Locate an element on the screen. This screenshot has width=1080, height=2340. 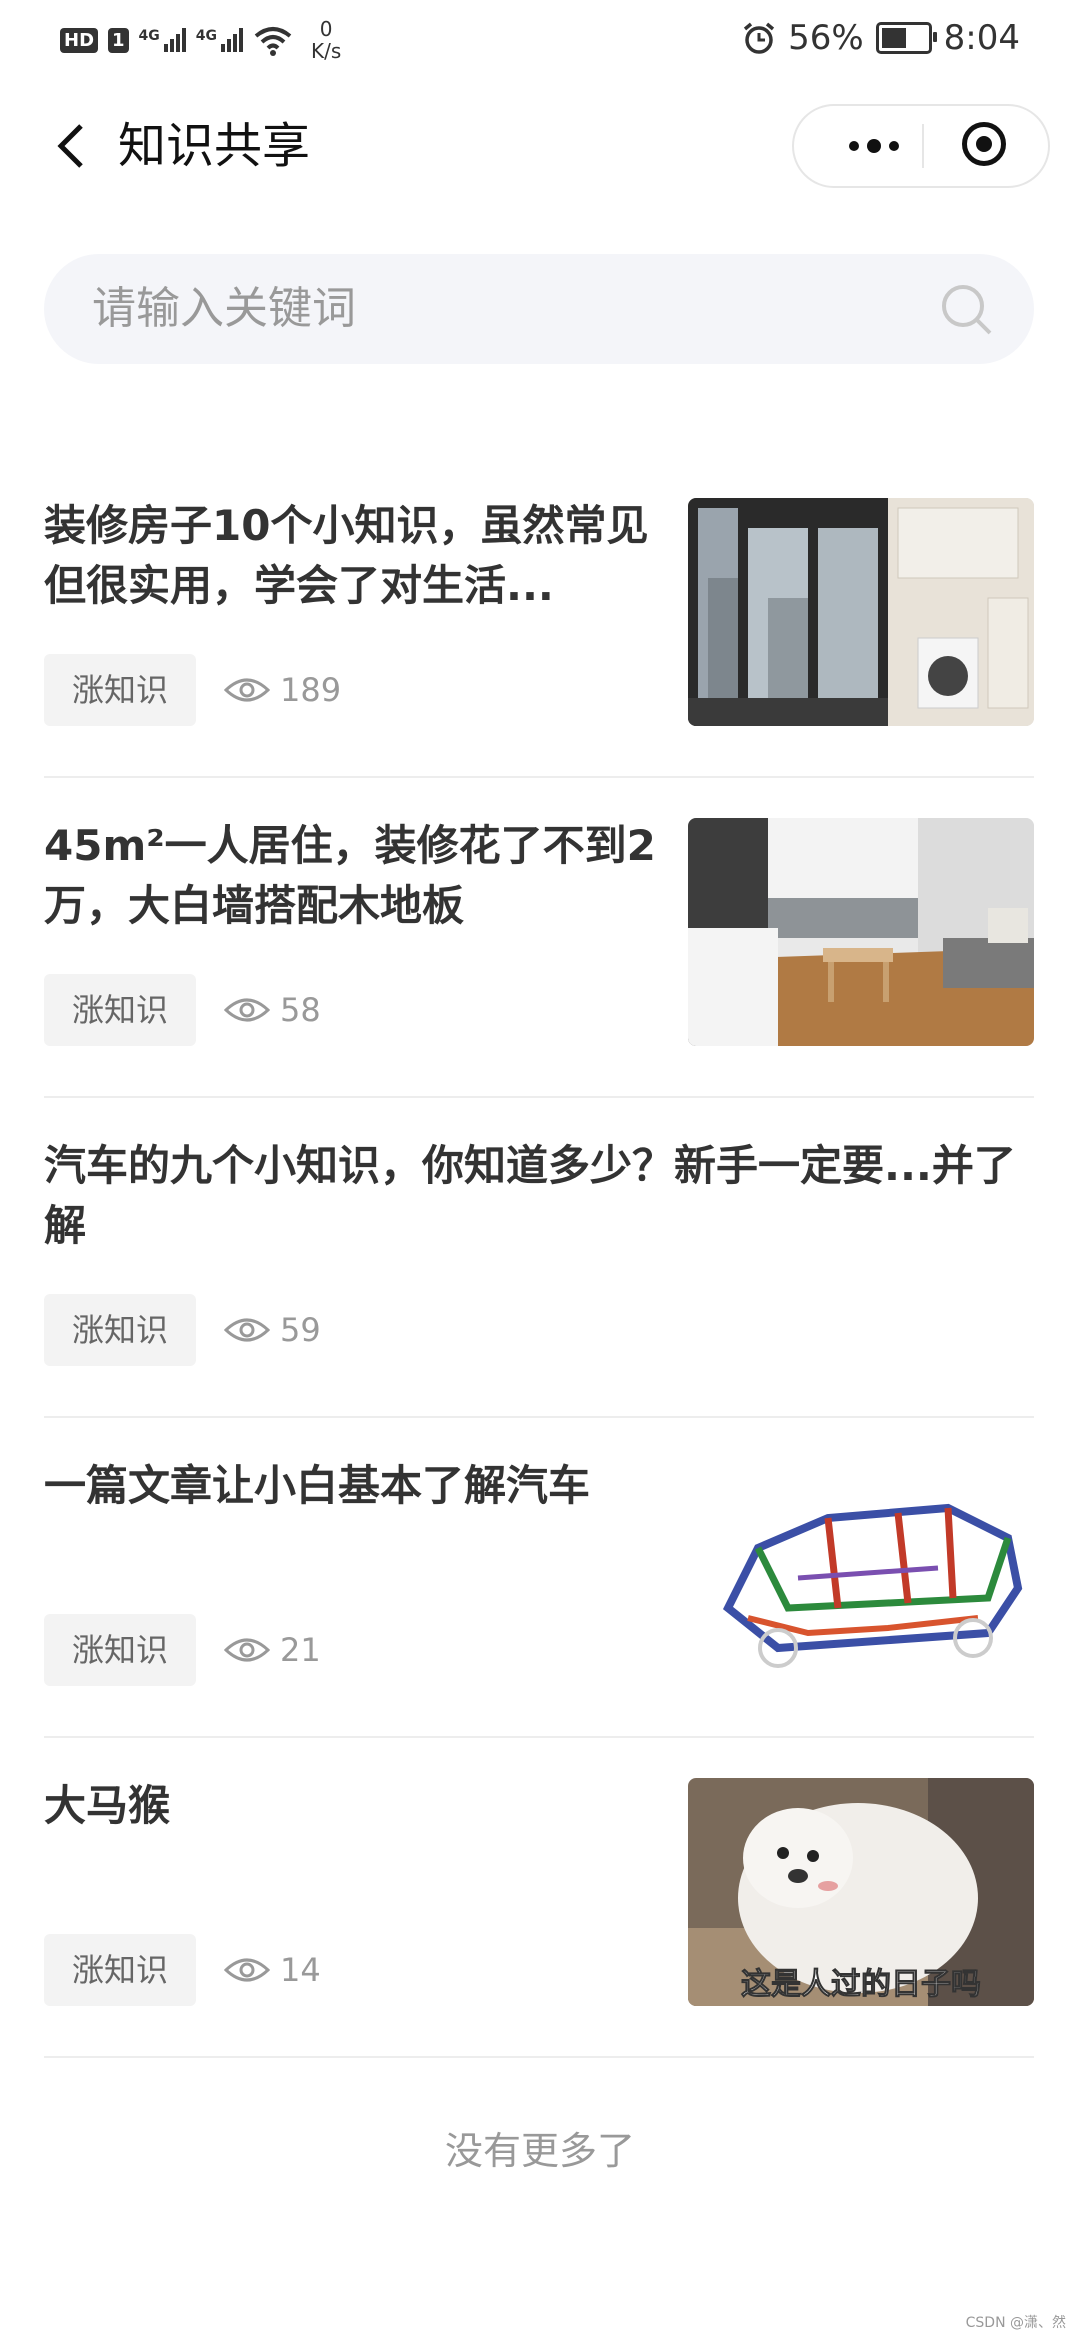
dog-meme-photo: 这是人过的日子吗 is located at coordinates (861, 1892).